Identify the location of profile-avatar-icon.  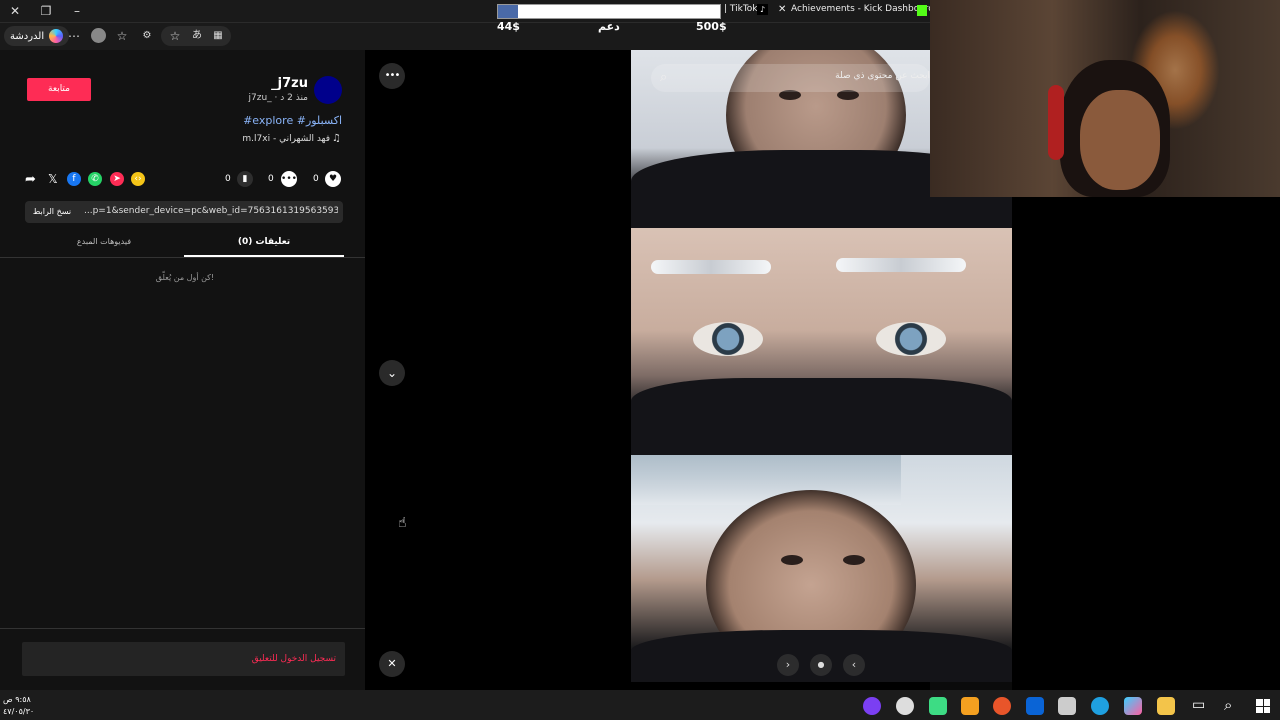
(98, 35).